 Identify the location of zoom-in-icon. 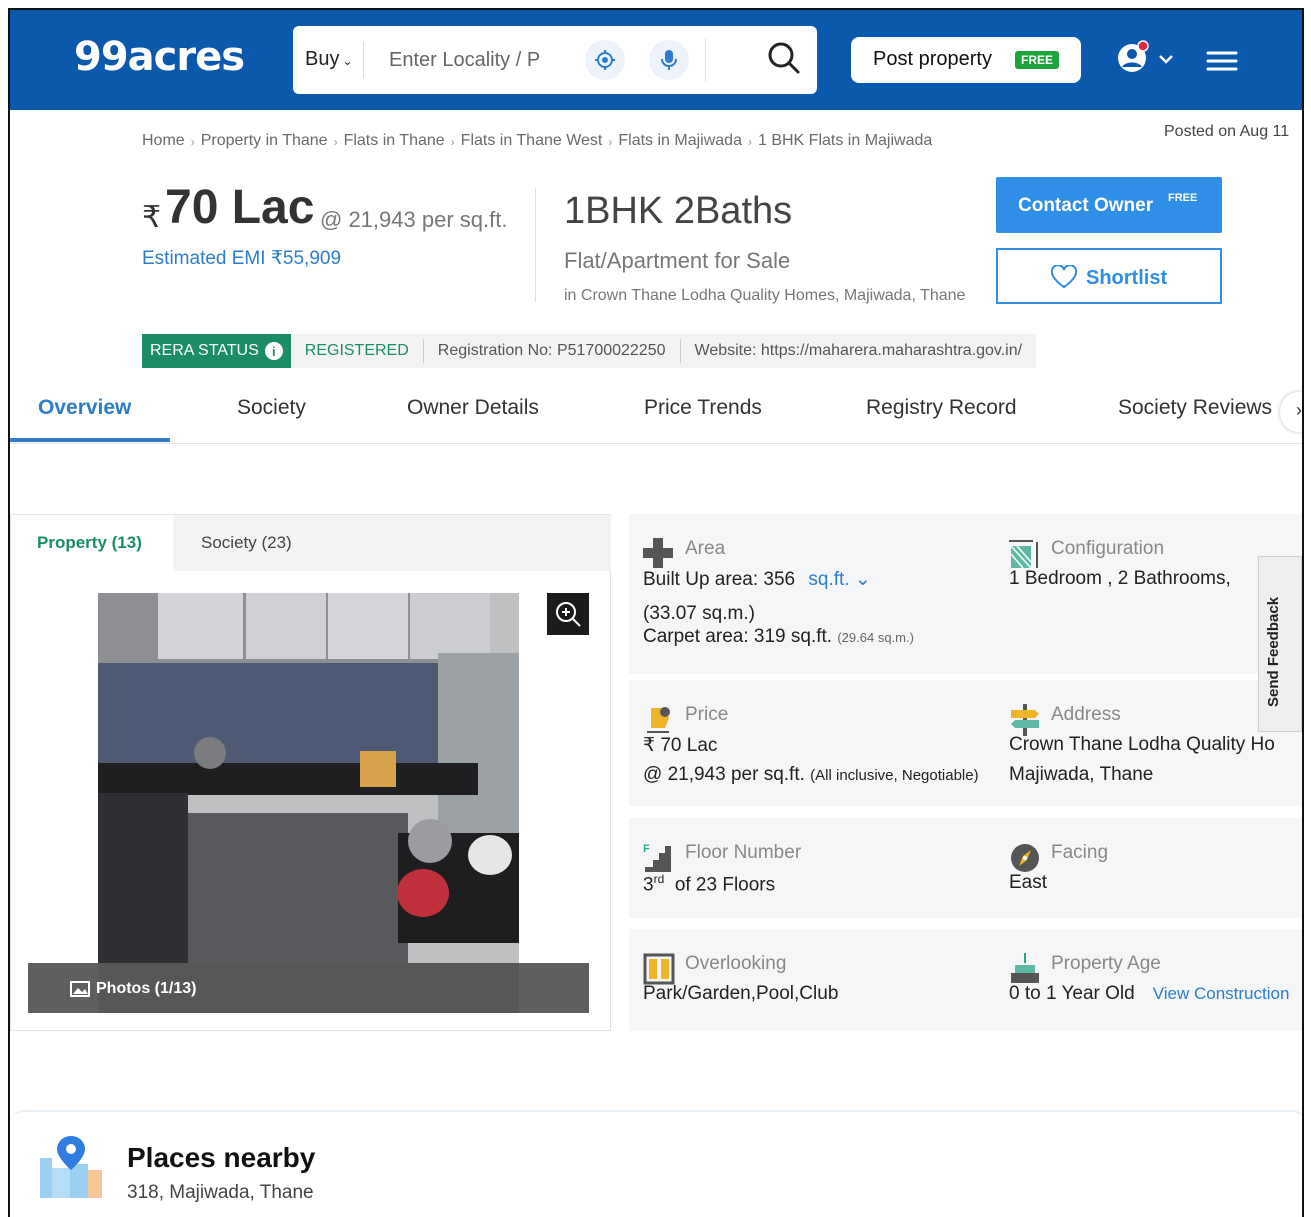
(568, 614).